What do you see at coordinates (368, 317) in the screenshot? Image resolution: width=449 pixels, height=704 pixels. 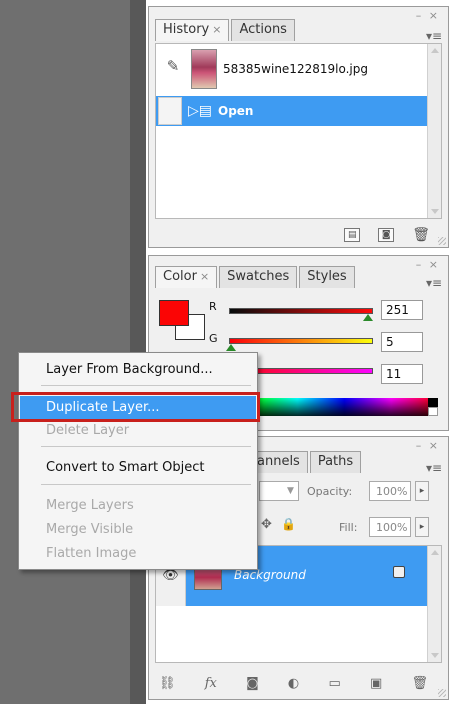 I see `red-slider-thumb` at bounding box center [368, 317].